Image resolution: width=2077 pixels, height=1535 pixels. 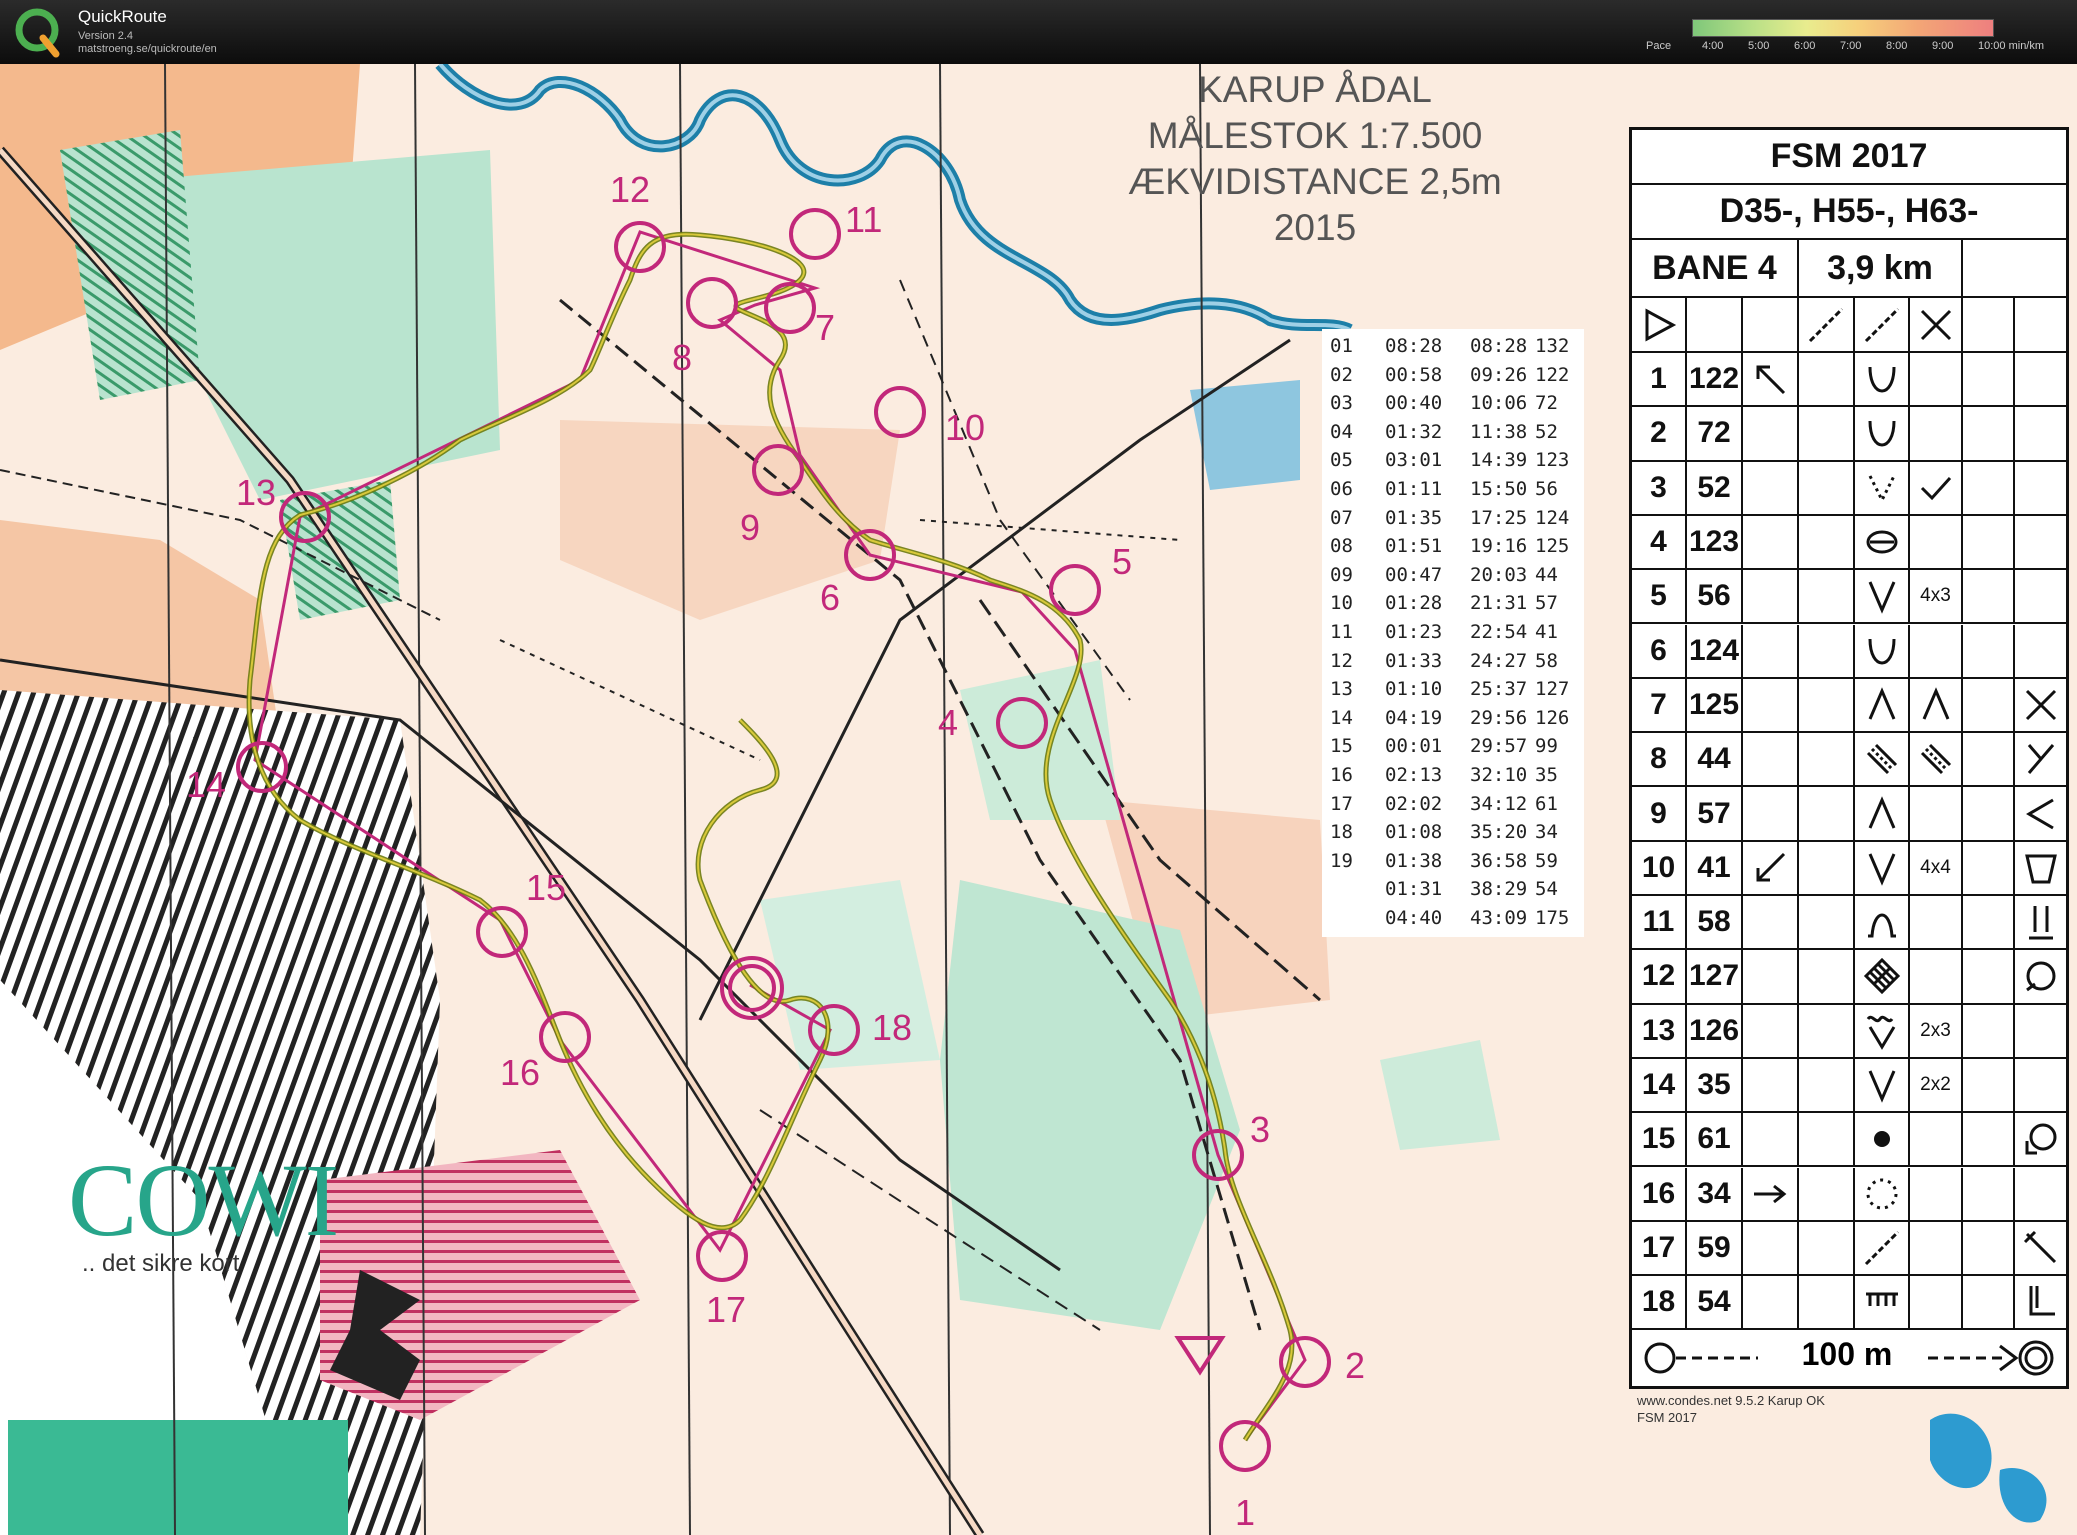 What do you see at coordinates (1414, 431) in the screenshot?
I see `split-split: 01:32` at bounding box center [1414, 431].